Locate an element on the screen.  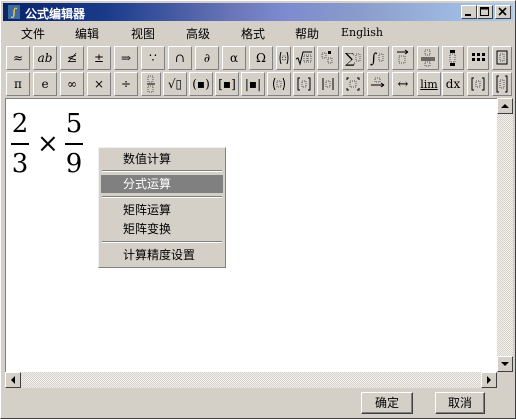
arrow-button: ⇒ is located at coordinates (126, 58).